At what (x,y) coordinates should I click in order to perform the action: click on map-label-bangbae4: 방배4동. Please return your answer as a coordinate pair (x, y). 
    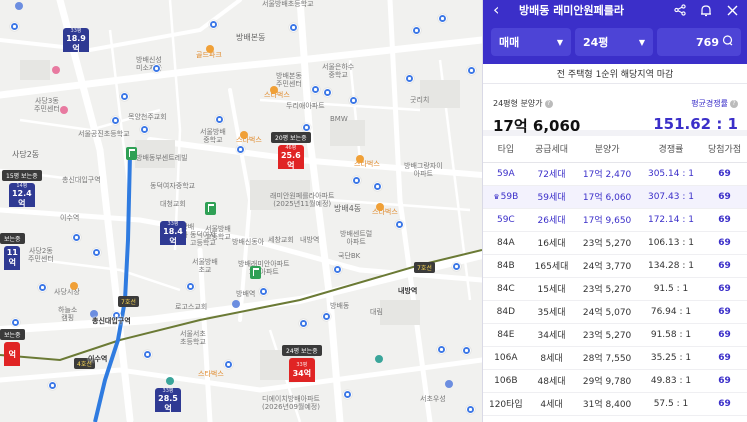
    Looking at the image, I should click on (348, 208).